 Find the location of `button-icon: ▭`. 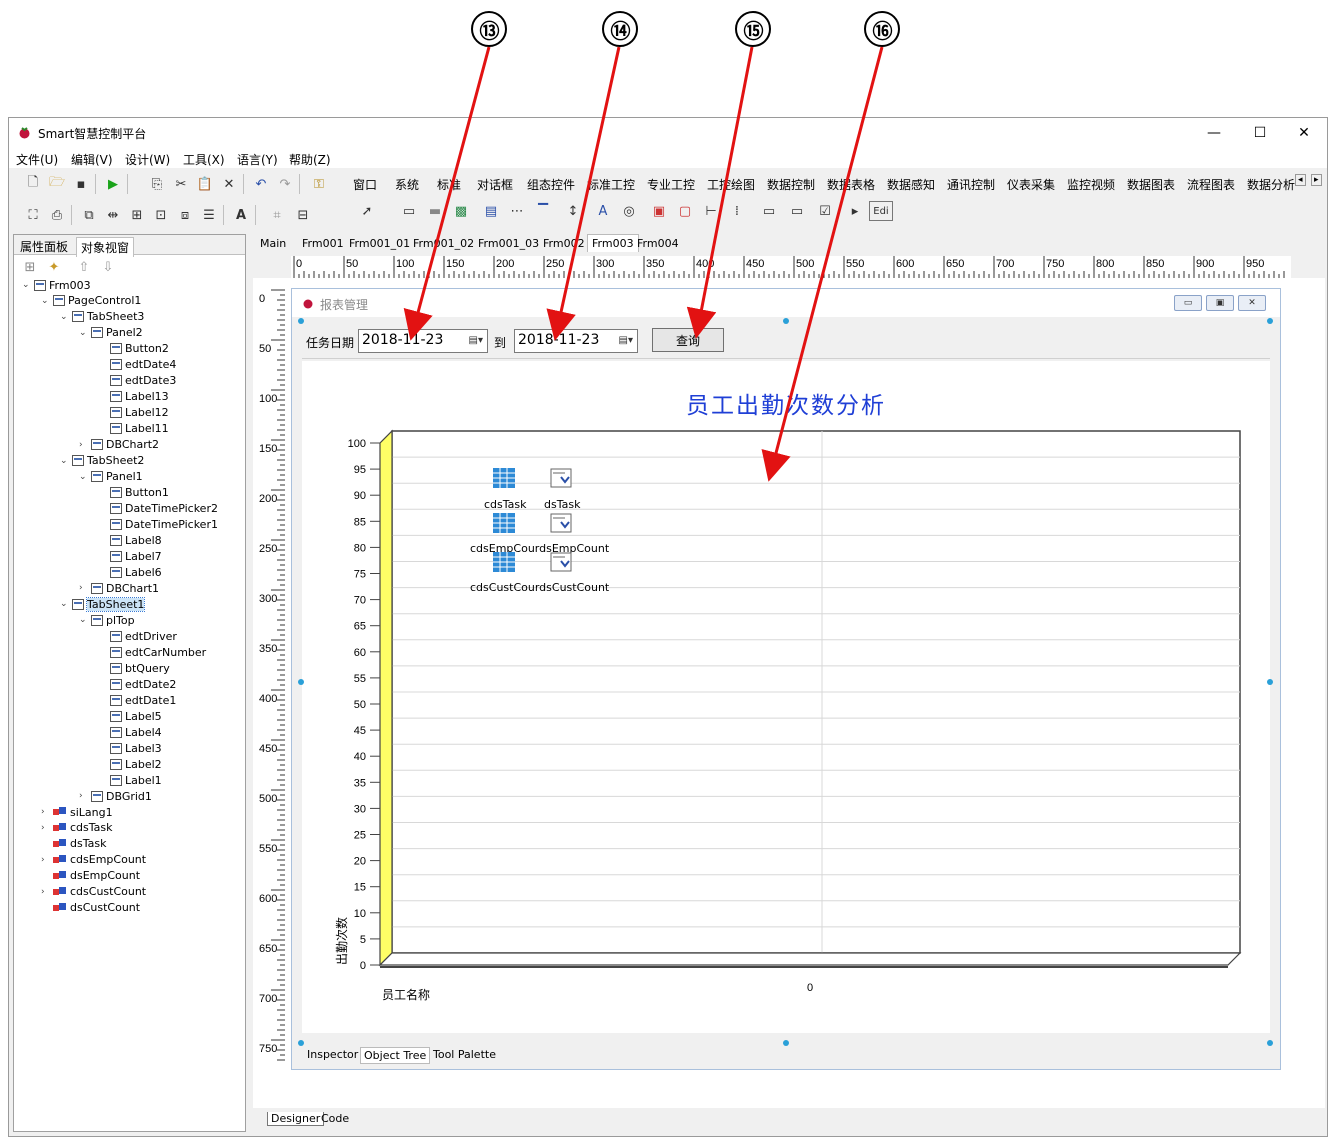

button-icon: ▭ is located at coordinates (797, 211).